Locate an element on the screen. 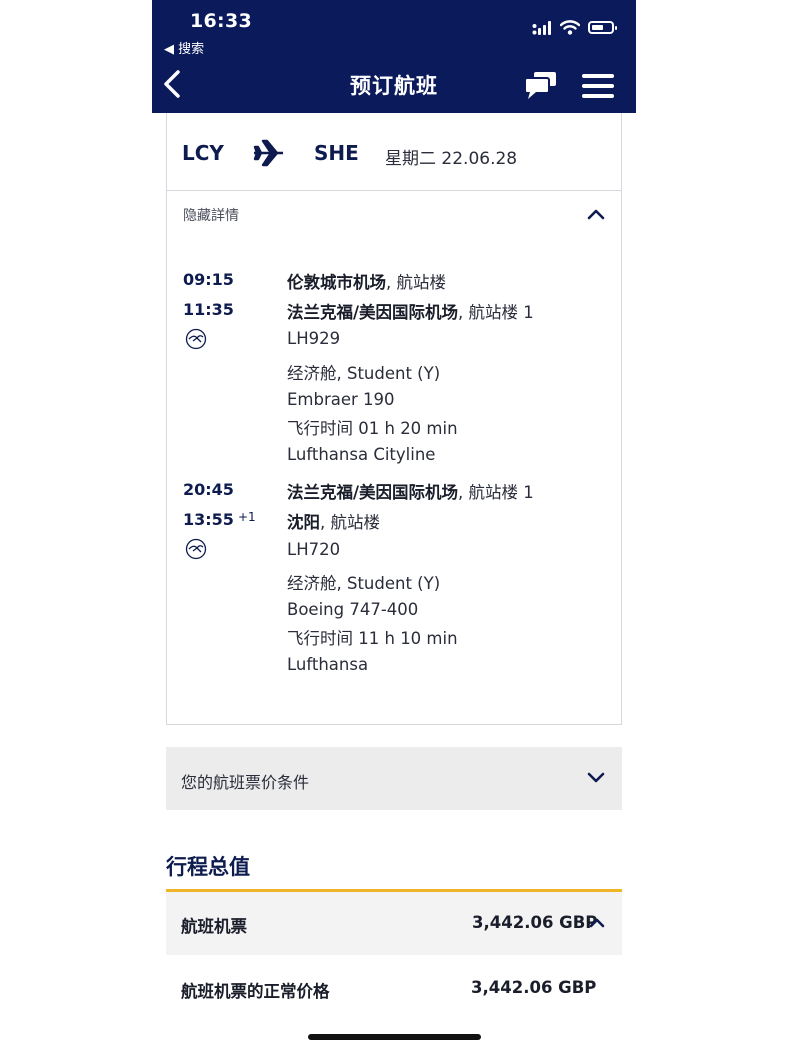  segment-2-operator: Lufthansa is located at coordinates (328, 664).